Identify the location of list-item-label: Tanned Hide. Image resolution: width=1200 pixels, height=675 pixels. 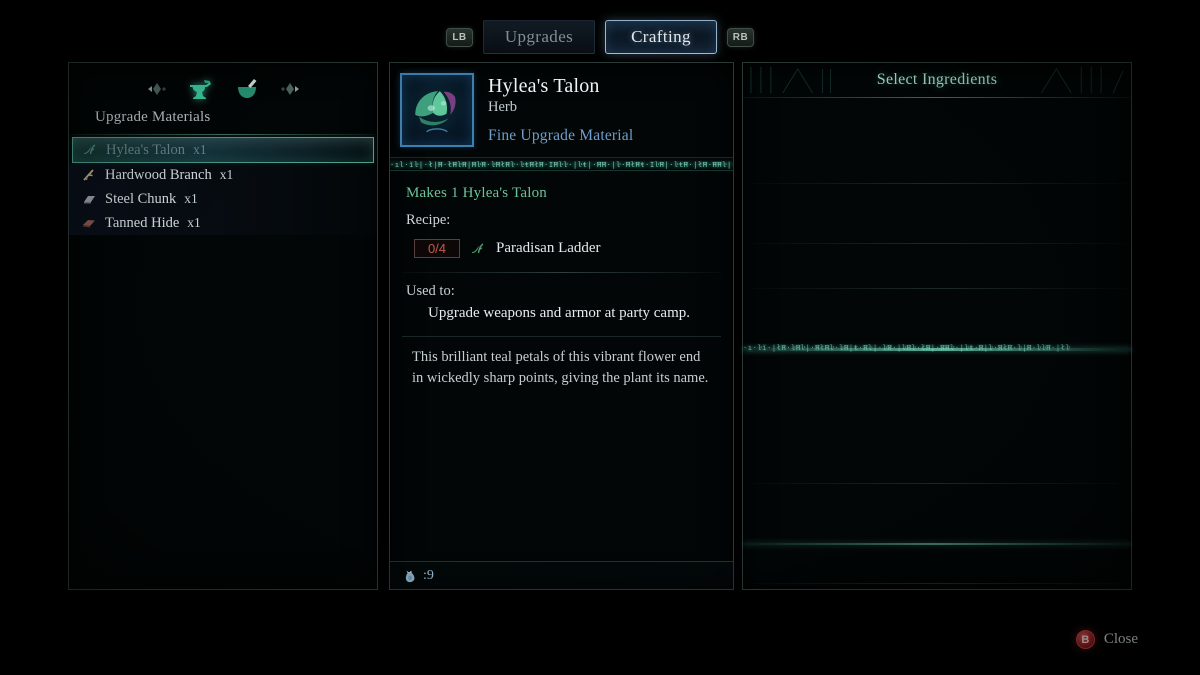
(142, 222).